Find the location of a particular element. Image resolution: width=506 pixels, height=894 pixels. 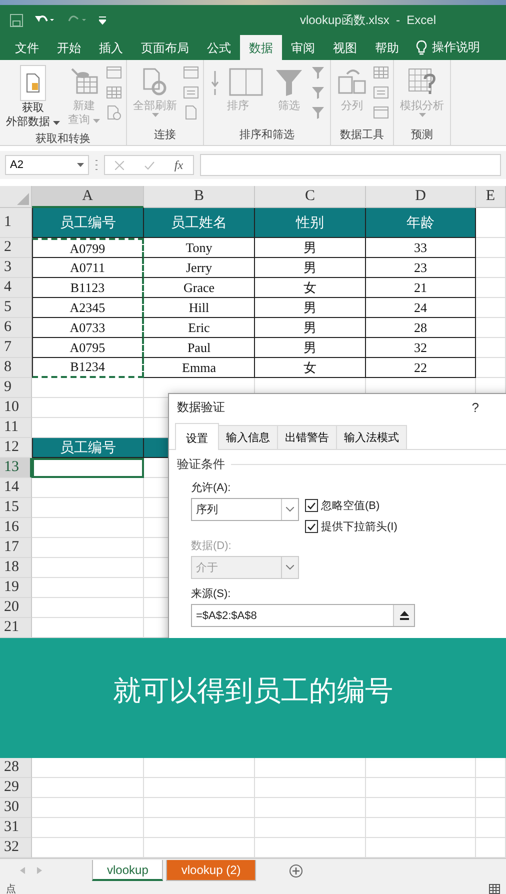

source-field: =$A$2:$A$8 is located at coordinates (303, 615).